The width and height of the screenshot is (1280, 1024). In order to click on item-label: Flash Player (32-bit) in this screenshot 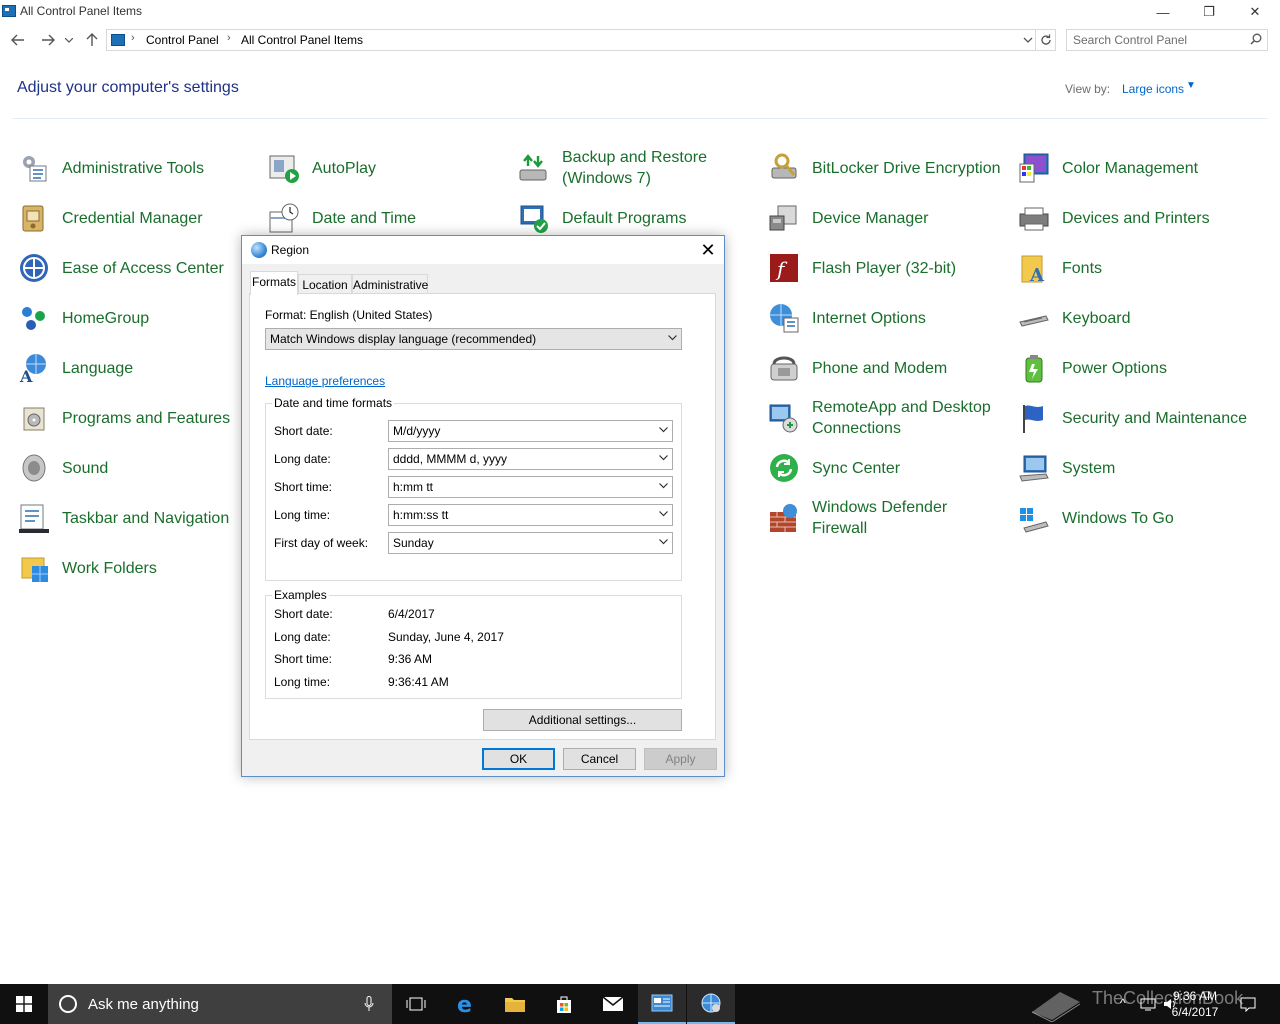, I will do `click(884, 268)`.